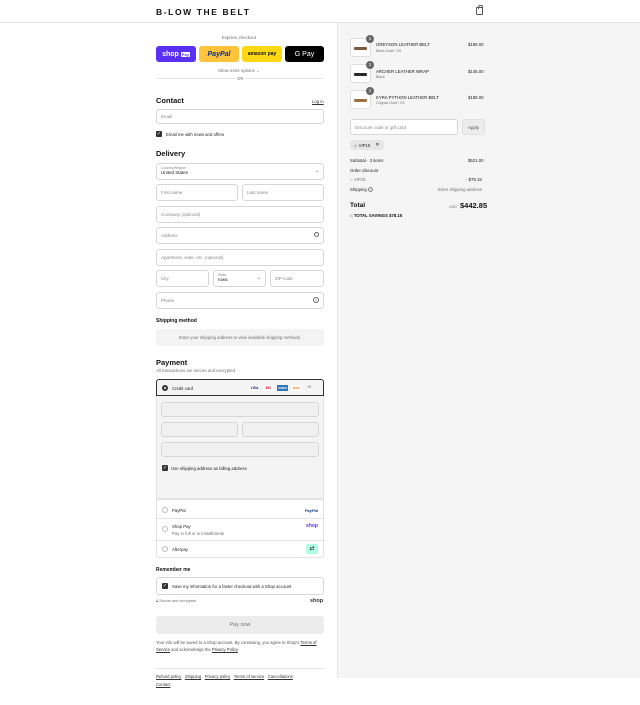 This screenshot has height=705, width=640. I want to click on cart-item-name: KYRA PYTHON LEATHER BELT, so click(407, 97).